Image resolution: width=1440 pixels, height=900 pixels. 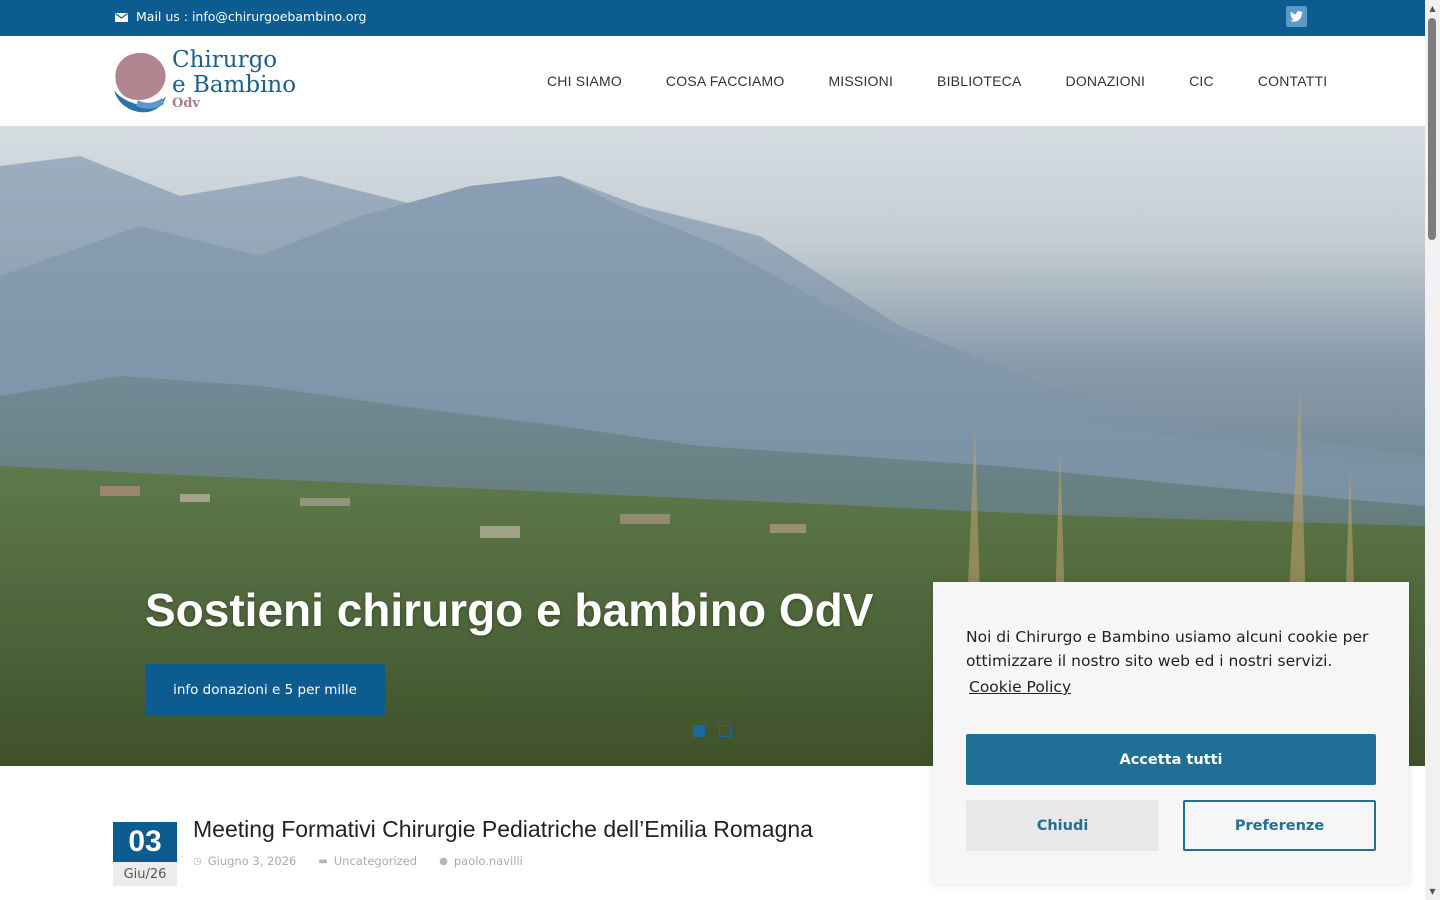 I want to click on logo-text-line2: e Bambino, so click(x=234, y=85).